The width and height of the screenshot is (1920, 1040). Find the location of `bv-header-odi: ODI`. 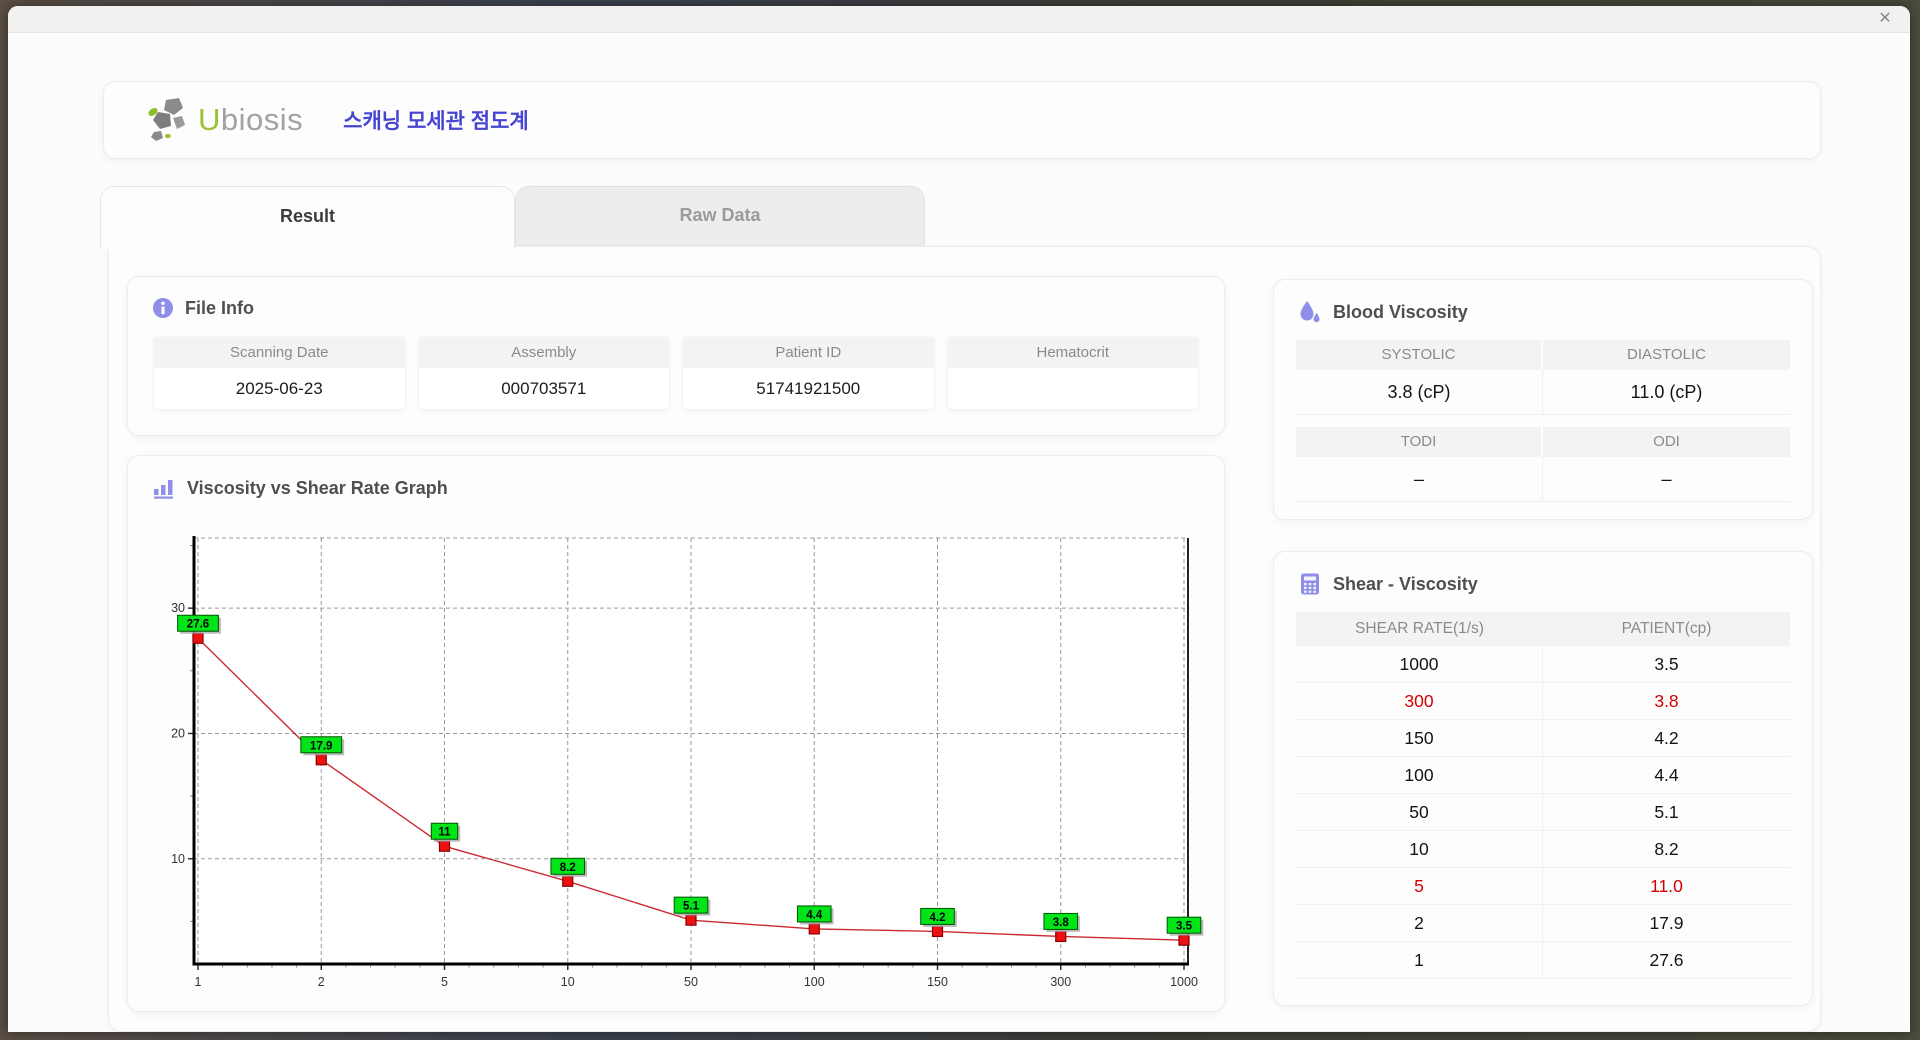

bv-header-odi: ODI is located at coordinates (1666, 442).